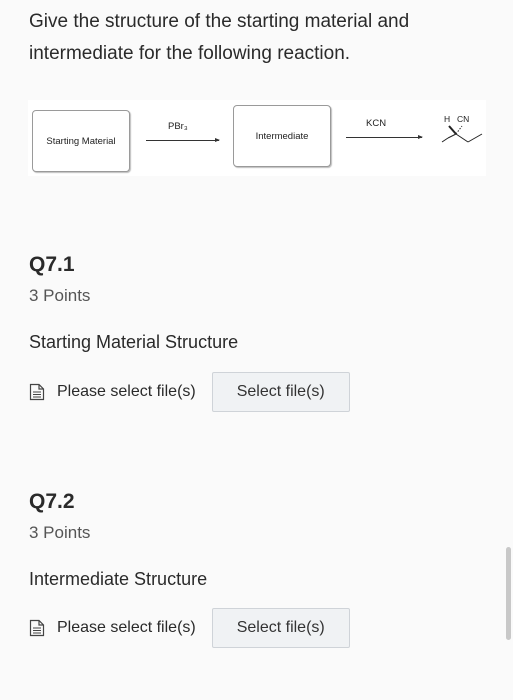 The height and width of the screenshot is (700, 513). I want to click on q7-1-select-file-button: Select file(s), so click(280, 392).